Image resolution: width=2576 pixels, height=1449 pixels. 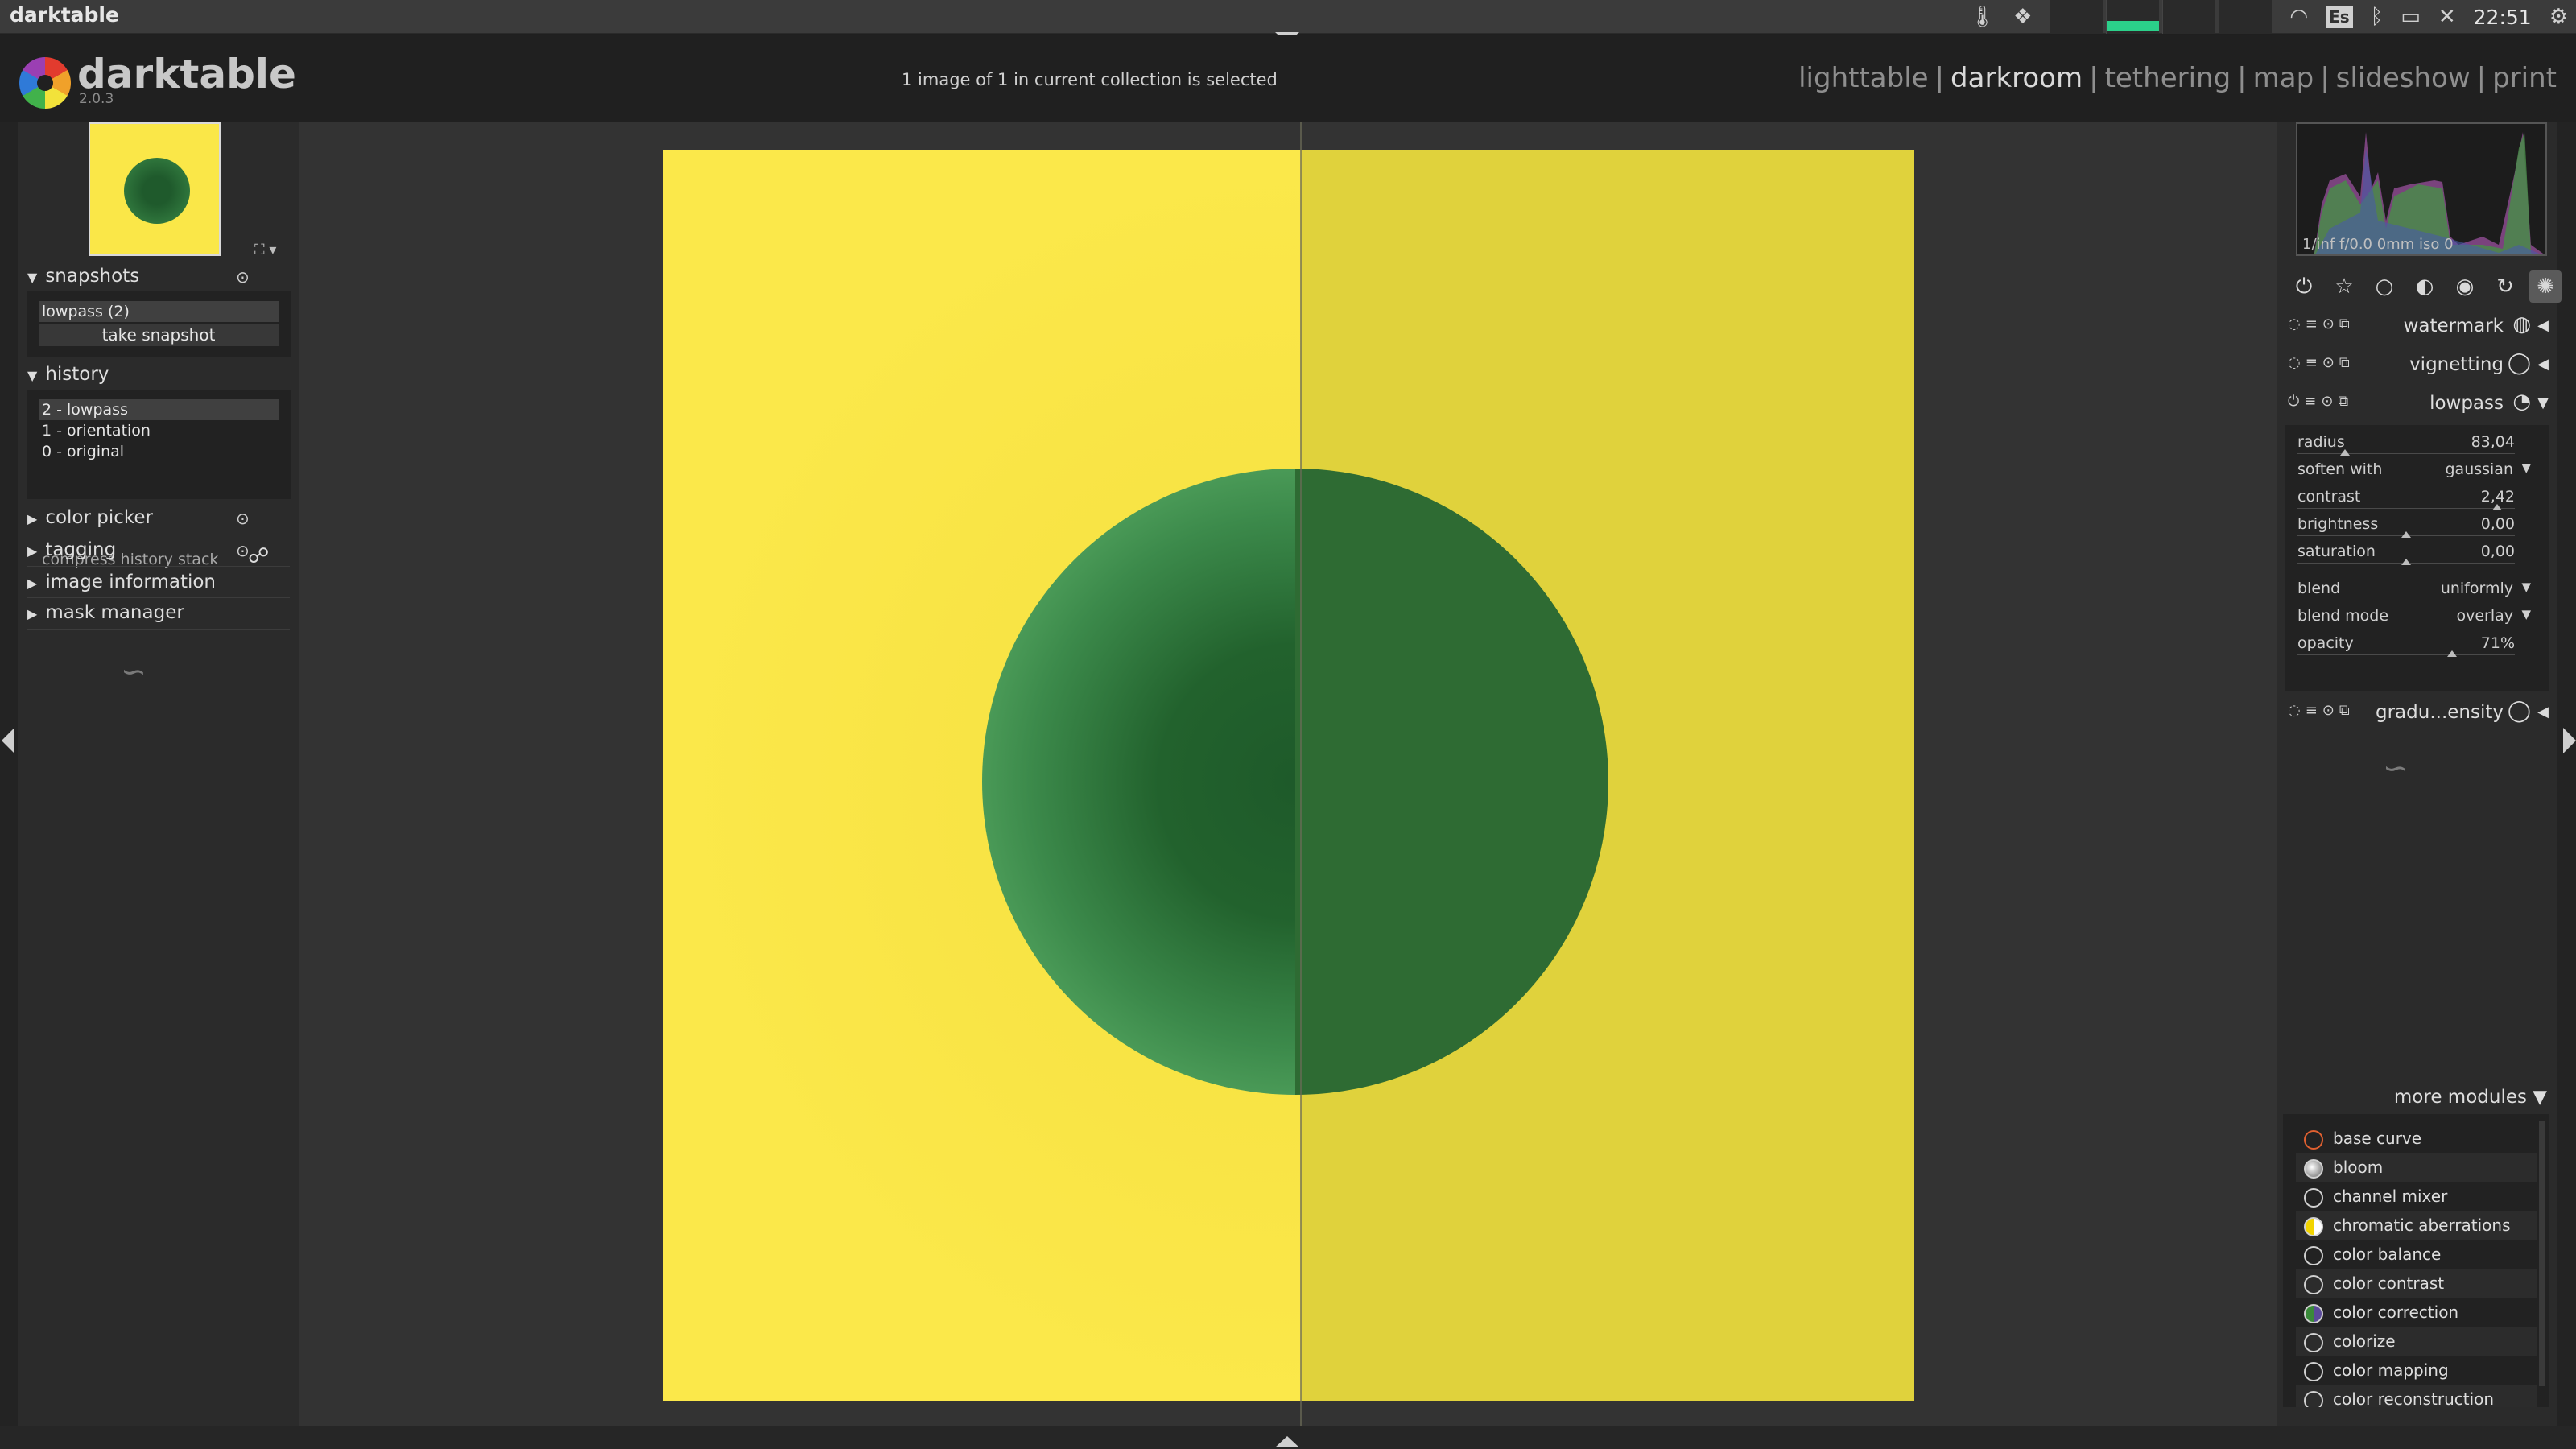 What do you see at coordinates (2406, 644) in the screenshot?
I see `opacity-slider: opacity 71%` at bounding box center [2406, 644].